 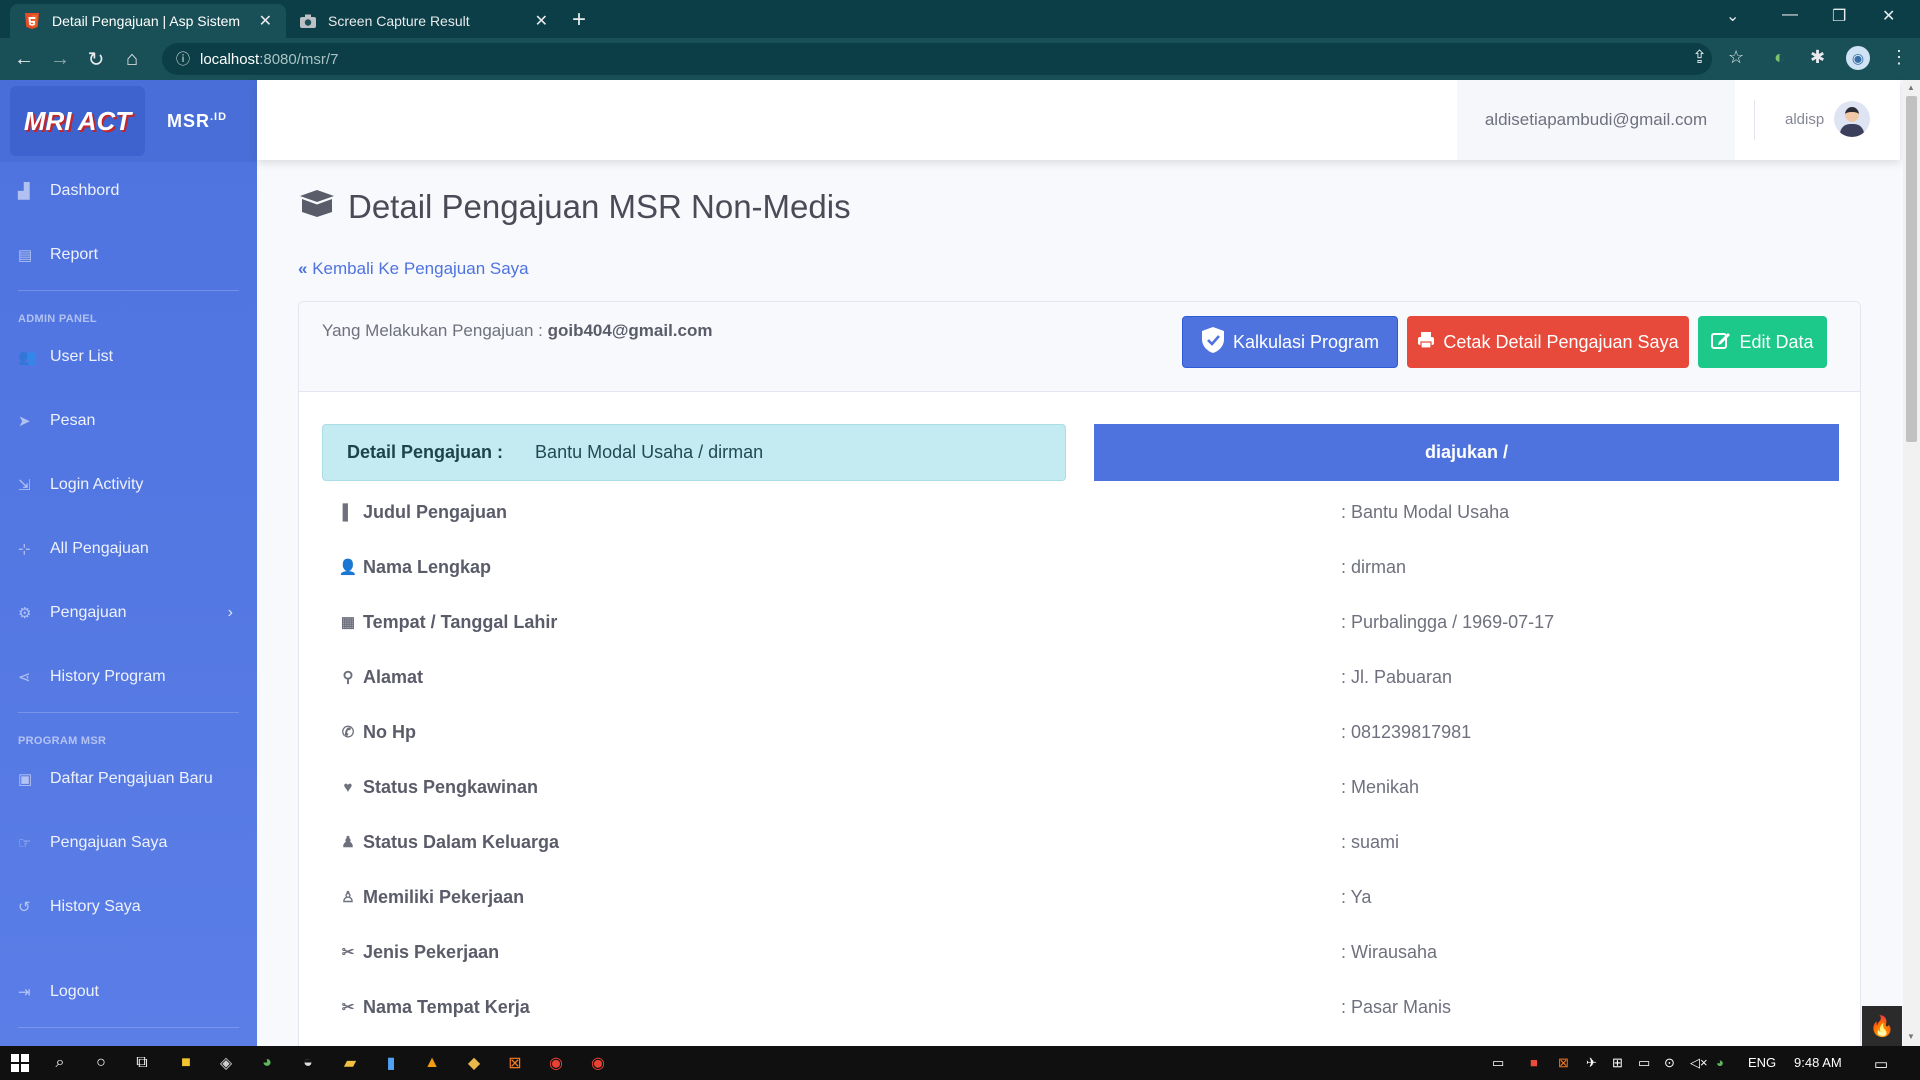 What do you see at coordinates (128, 549) in the screenshot?
I see `sidebar-item-all-pengajuan: ⊹ All Pengajuan` at bounding box center [128, 549].